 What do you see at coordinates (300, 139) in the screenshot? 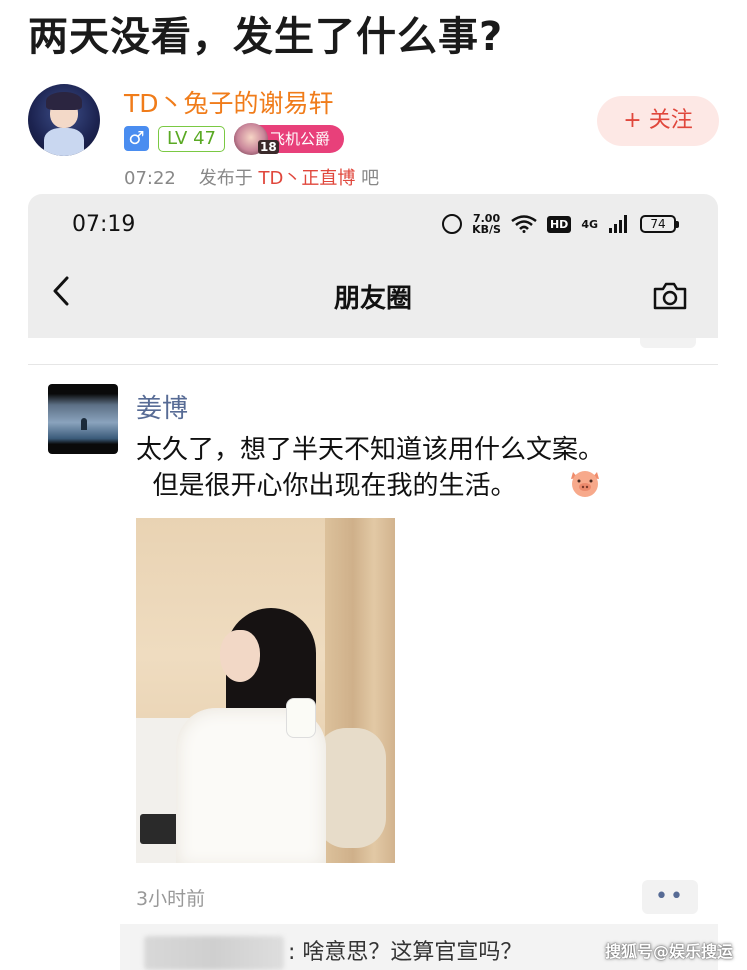
I see `badge-title: 飞机公爵` at bounding box center [300, 139].